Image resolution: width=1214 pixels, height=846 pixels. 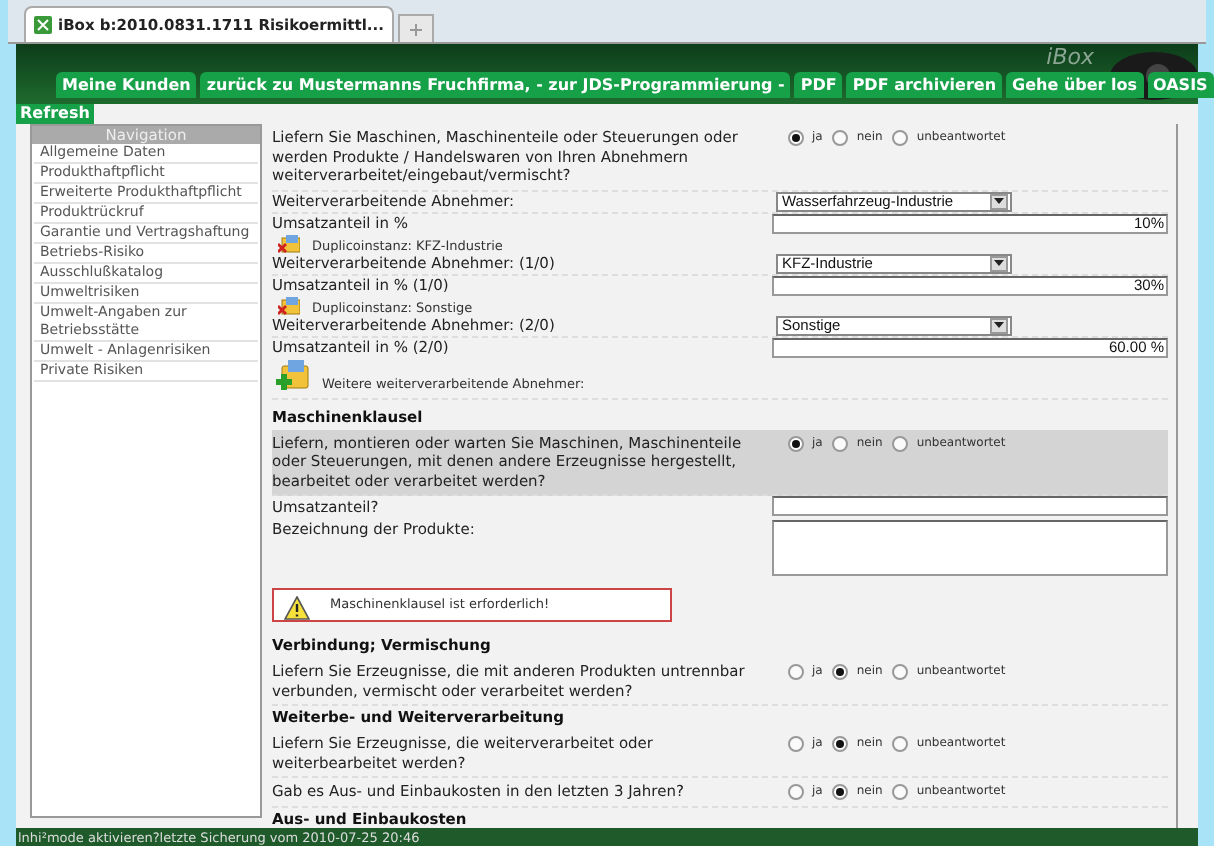 I want to click on logo: iBox, so click(x=1070, y=58).